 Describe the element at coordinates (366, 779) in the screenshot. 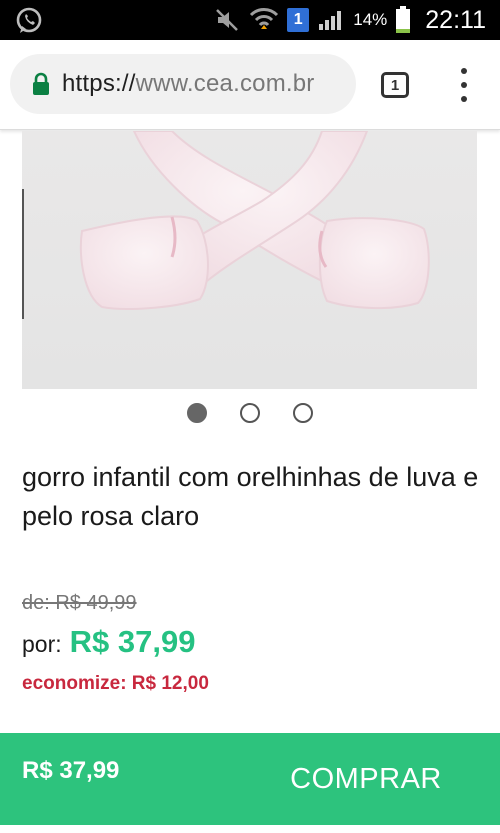

I see `buy-button: COMPRAR` at that location.